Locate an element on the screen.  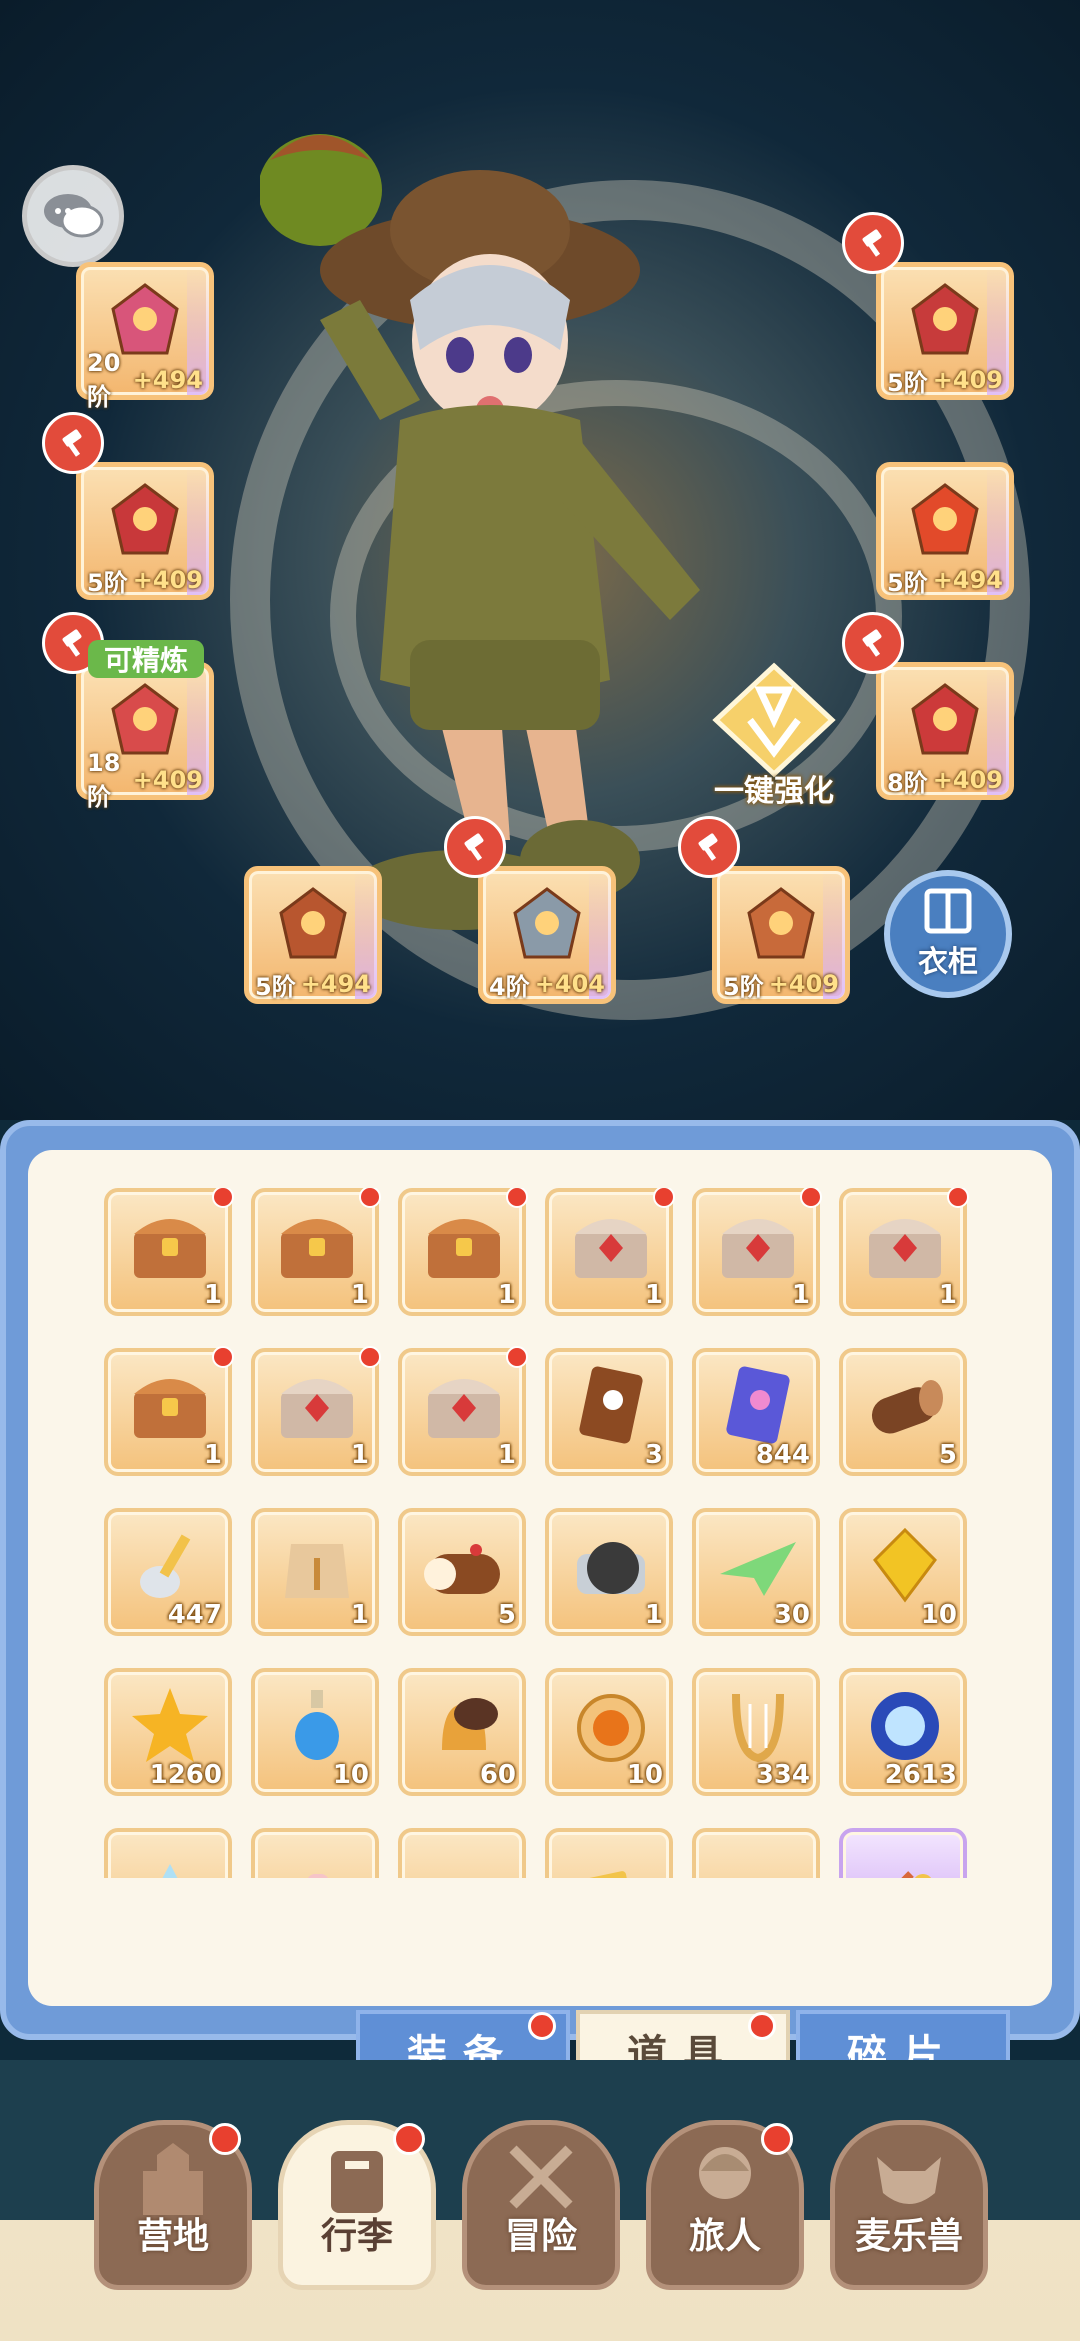
equip-slot-charm: 5阶 +409 is located at coordinates (781, 935).